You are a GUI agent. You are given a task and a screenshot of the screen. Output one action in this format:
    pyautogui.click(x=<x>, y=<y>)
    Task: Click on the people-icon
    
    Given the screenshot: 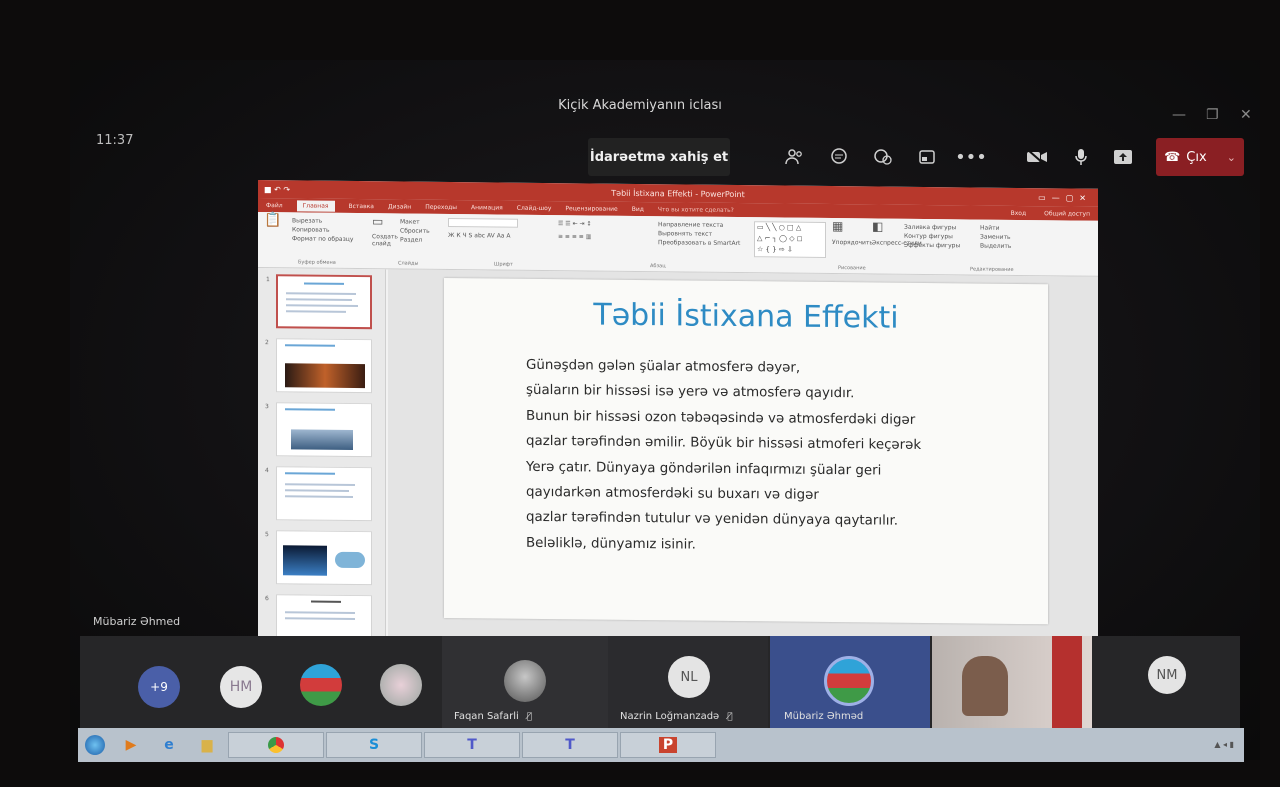 What is the action you would take?
    pyautogui.click(x=795, y=157)
    